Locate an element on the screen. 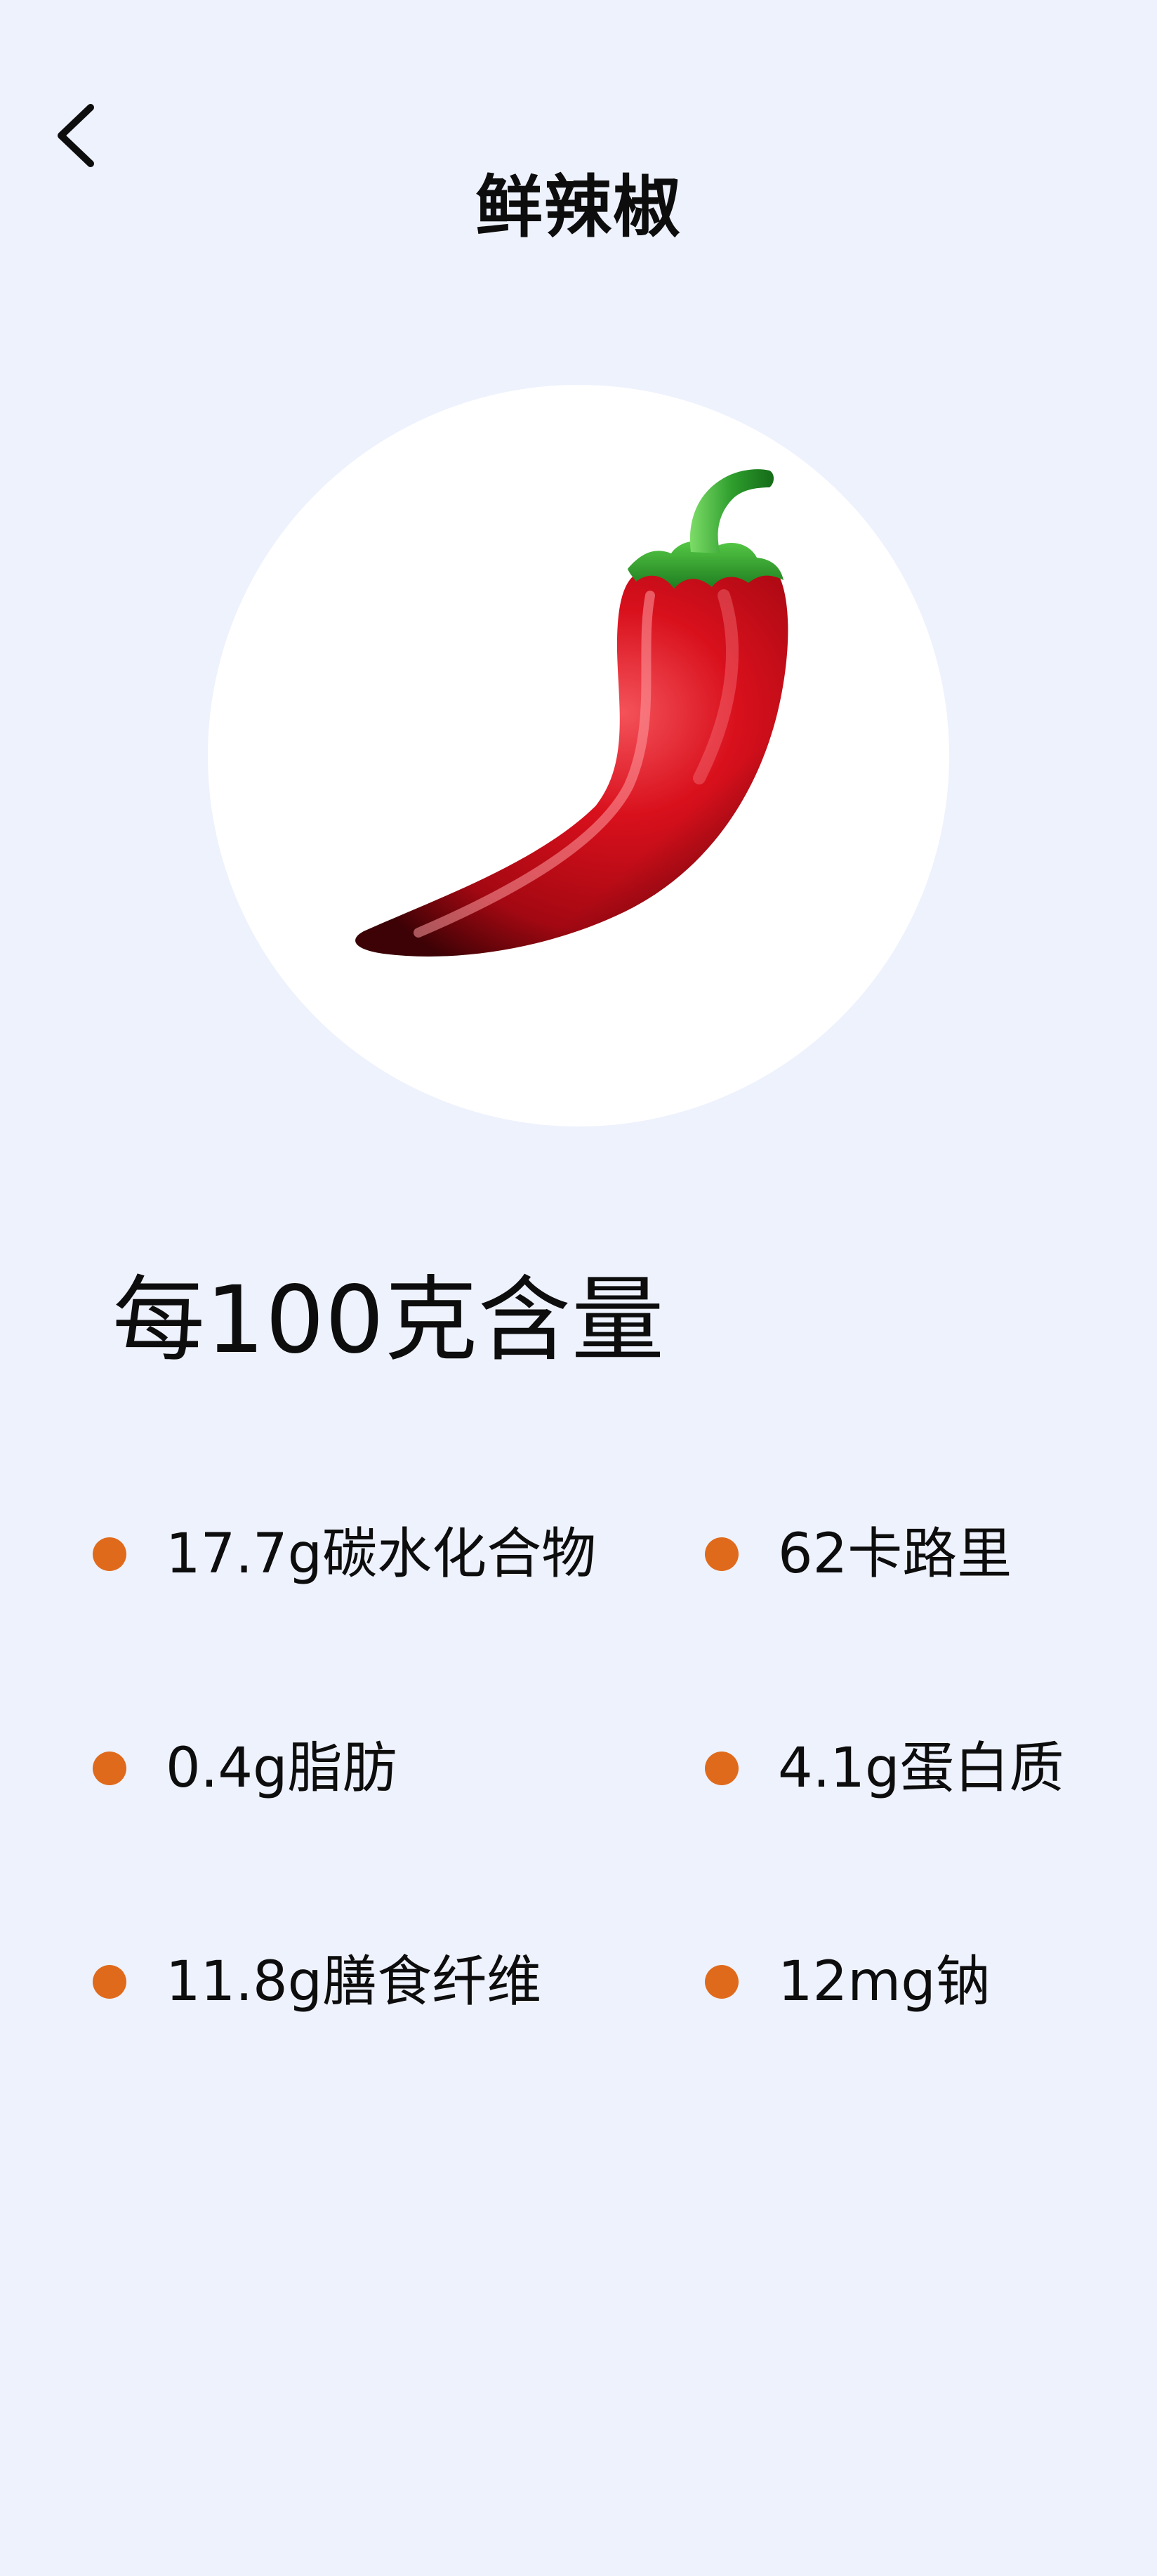 The height and width of the screenshot is (2576, 1157). nutrient-item: 17.7g碳水化合物 is located at coordinates (344, 1554).